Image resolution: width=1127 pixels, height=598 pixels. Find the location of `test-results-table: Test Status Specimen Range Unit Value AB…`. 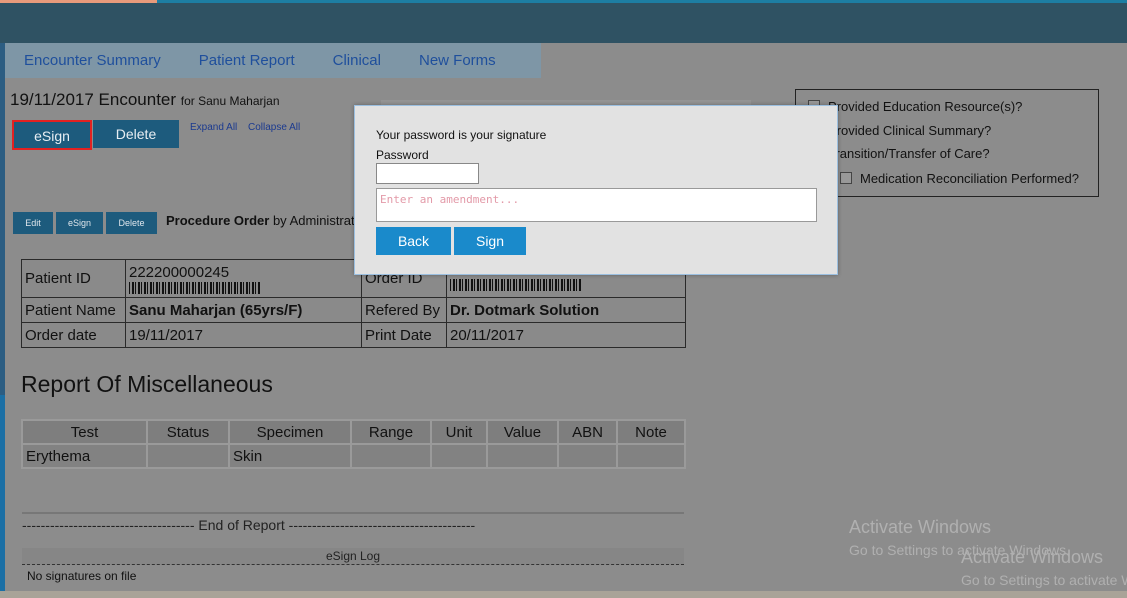

test-results-table: Test Status Specimen Range Unit Value AB… is located at coordinates (353, 444).